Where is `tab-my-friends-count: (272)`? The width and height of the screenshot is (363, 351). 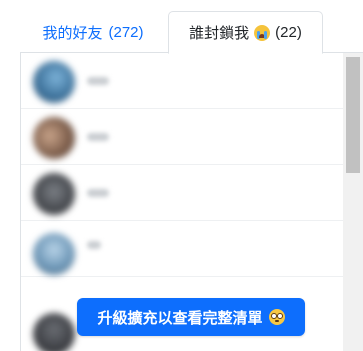 tab-my-friends-count: (272) is located at coordinates (126, 32).